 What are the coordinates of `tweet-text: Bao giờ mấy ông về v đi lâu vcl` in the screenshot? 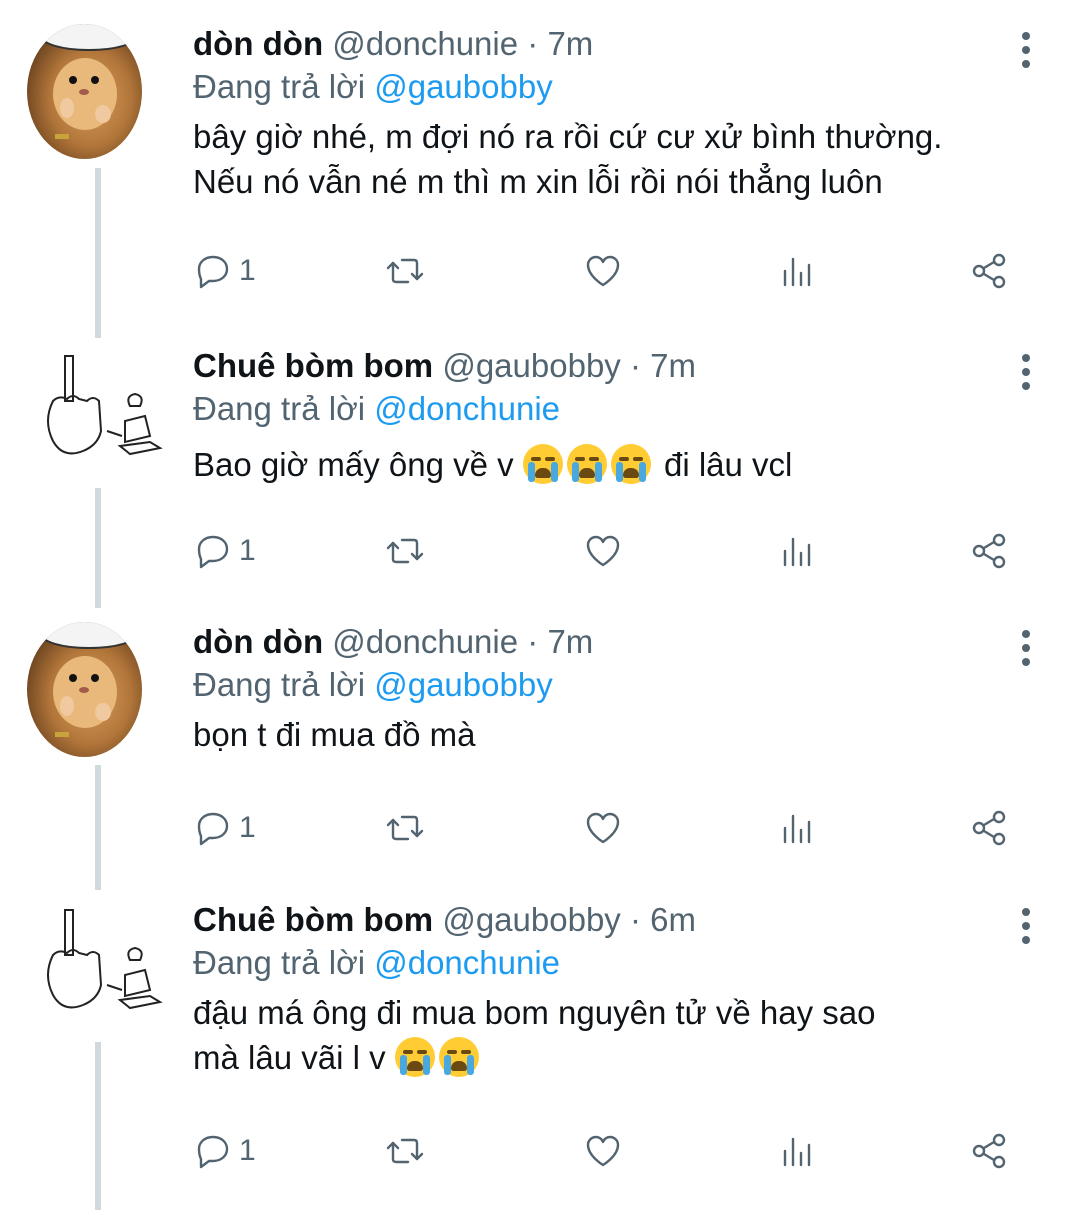 It's located at (616, 464).